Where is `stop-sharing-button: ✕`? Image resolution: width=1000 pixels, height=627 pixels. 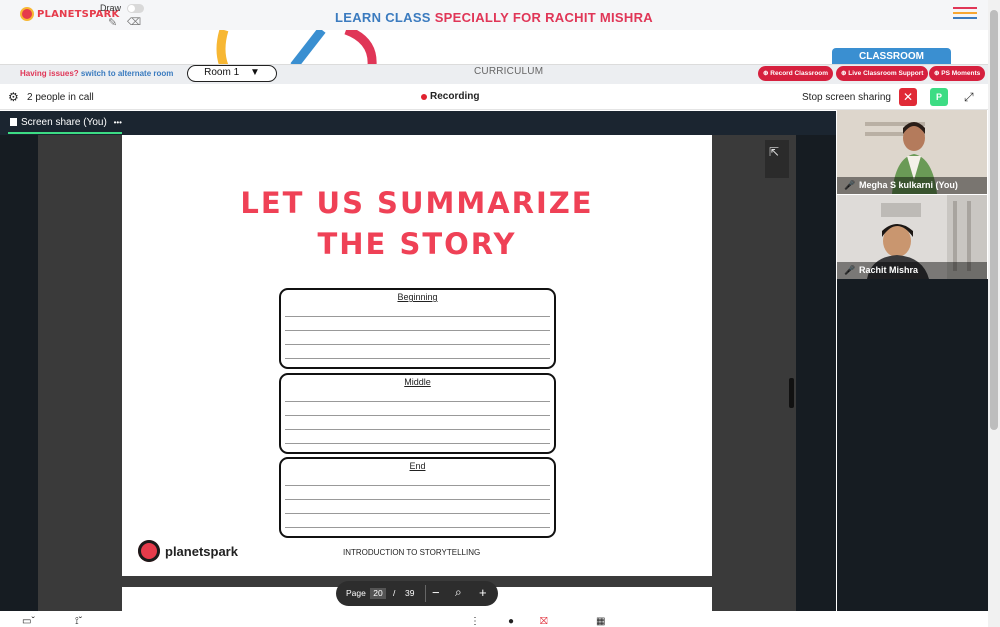 stop-sharing-button: ✕ is located at coordinates (908, 97).